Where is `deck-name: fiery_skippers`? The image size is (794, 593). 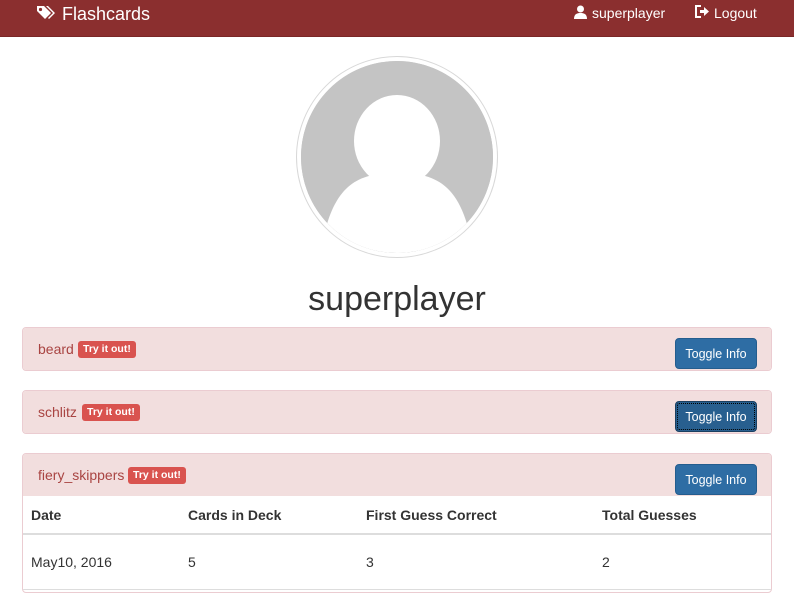 deck-name: fiery_skippers is located at coordinates (81, 475).